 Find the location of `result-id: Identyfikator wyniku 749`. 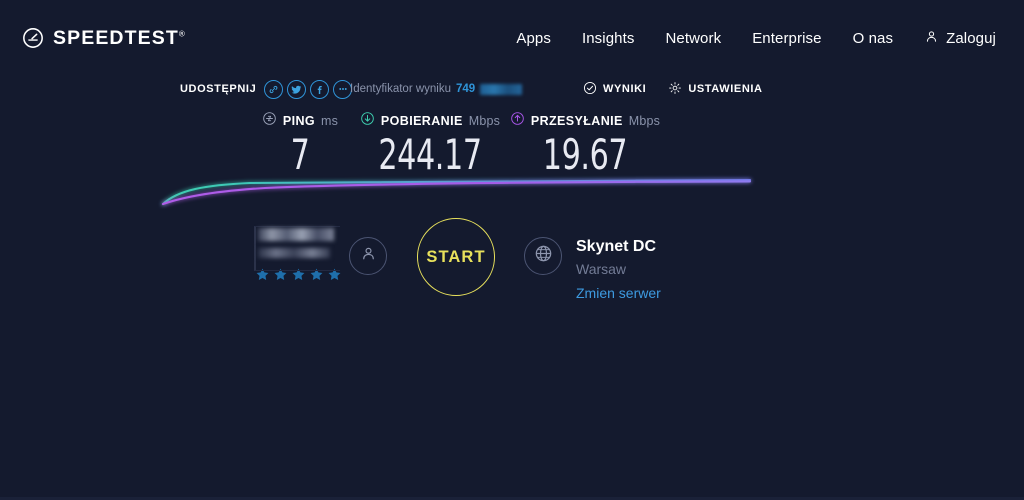

result-id: Identyfikator wyniku 749 is located at coordinates (436, 89).